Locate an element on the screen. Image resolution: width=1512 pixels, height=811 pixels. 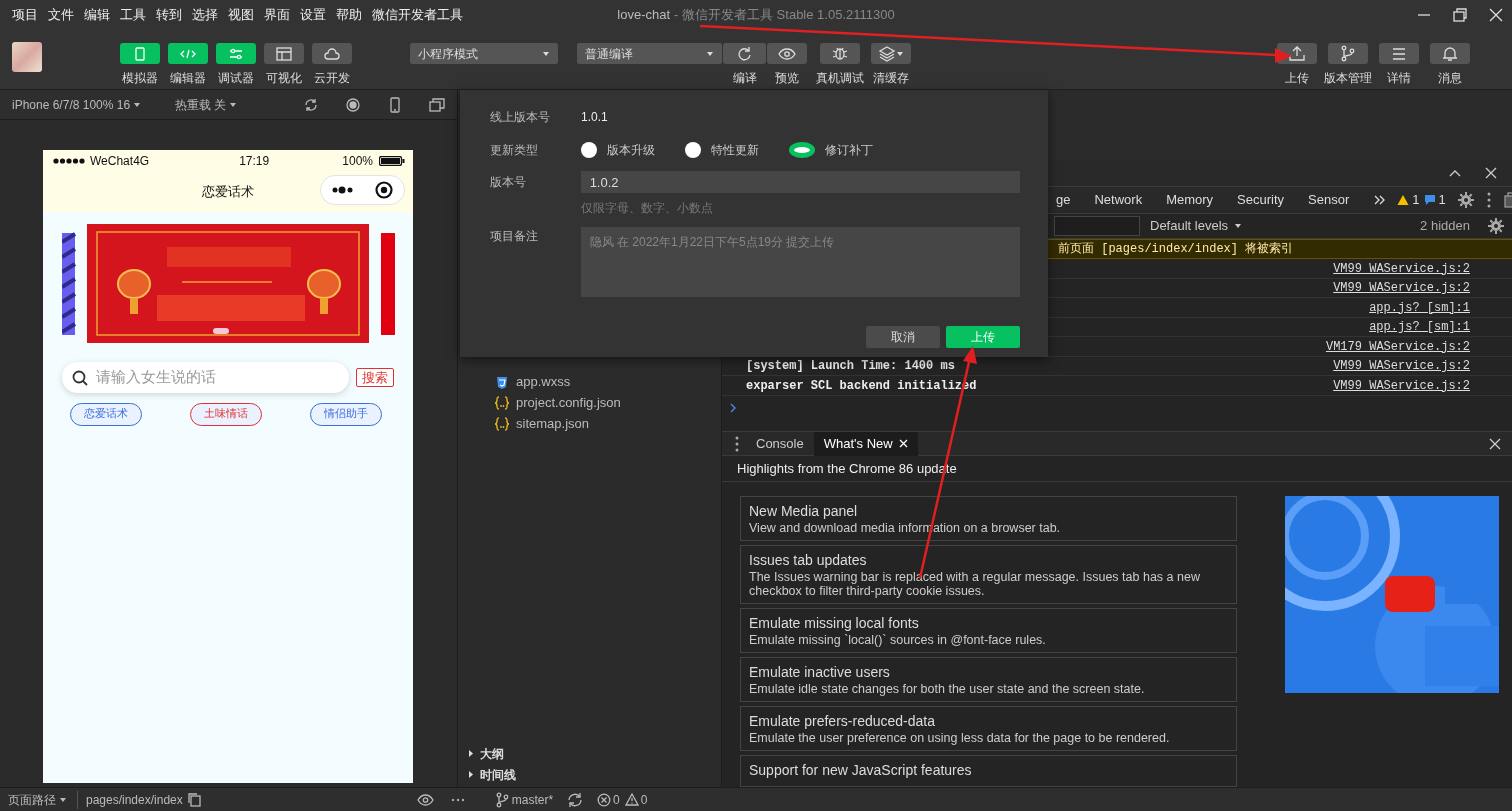
search-field: 请输入女生说的话 is located at coordinates (205, 377).